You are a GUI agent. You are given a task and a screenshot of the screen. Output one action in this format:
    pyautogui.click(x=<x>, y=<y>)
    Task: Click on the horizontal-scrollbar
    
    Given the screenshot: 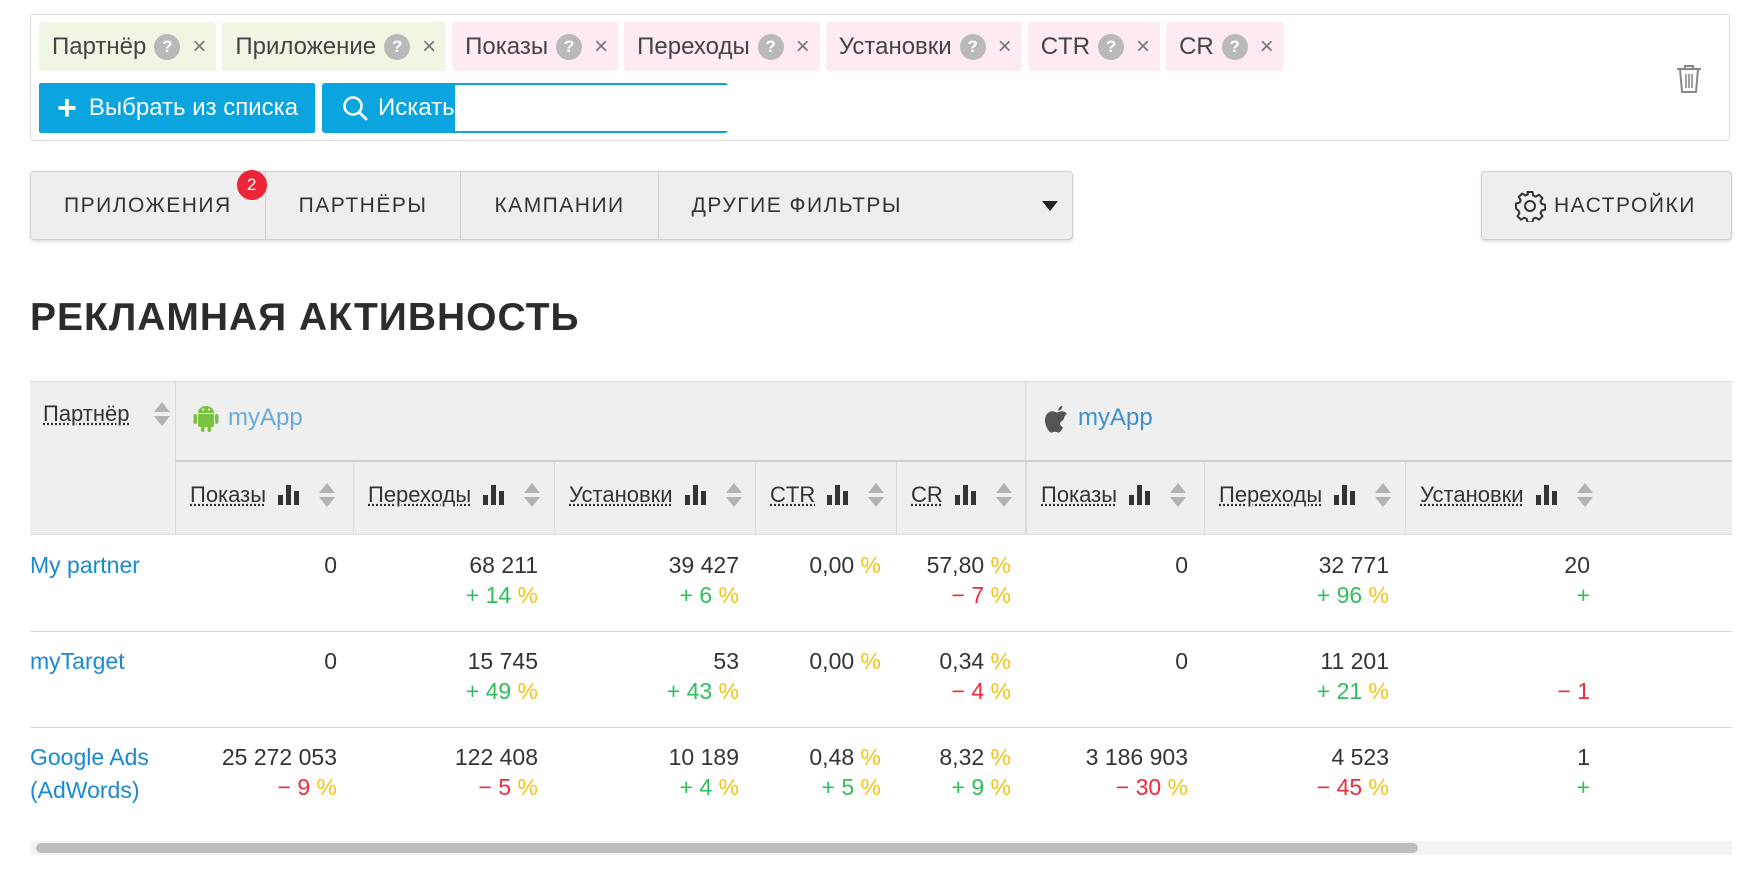 What is the action you would take?
    pyautogui.click(x=881, y=848)
    